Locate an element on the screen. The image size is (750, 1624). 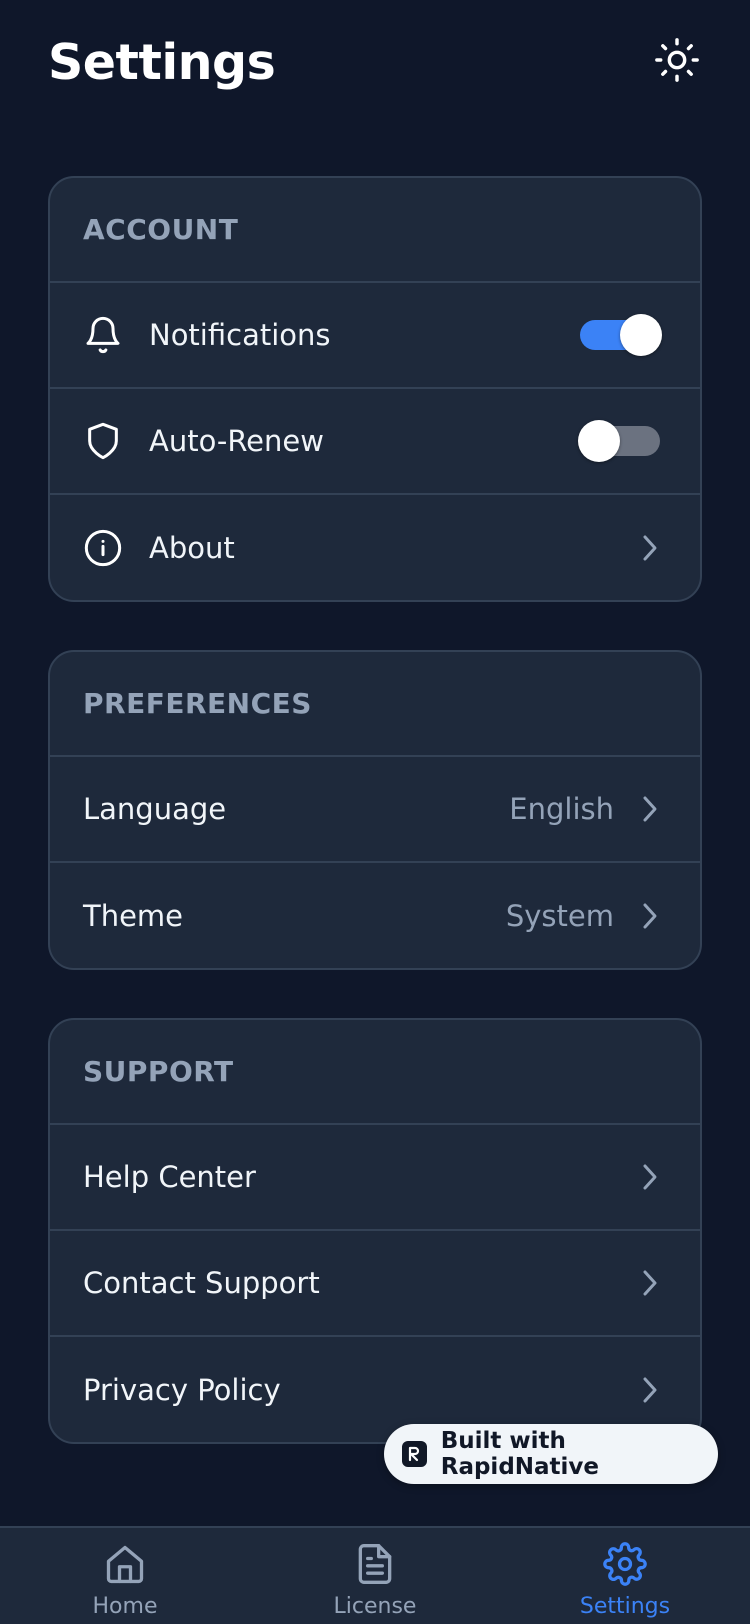
bottom-tab-bar: Home License Settings is located at coordinates (375, 1575).